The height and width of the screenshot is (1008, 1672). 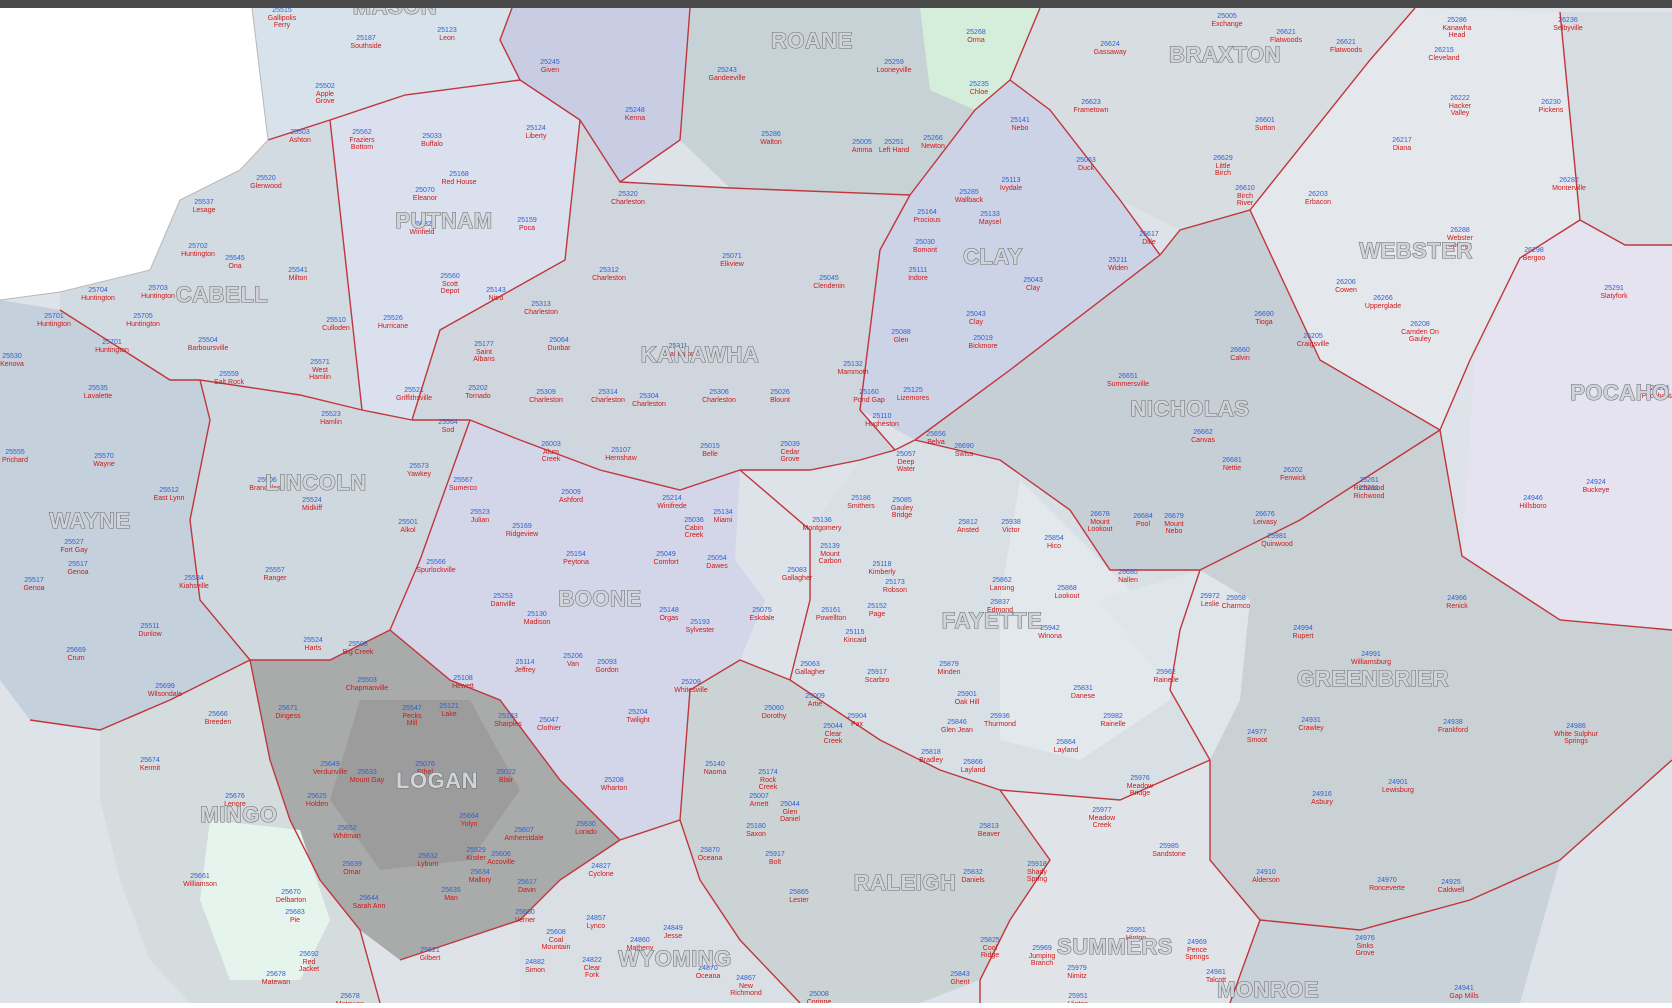 What do you see at coordinates (1398, 782) in the screenshot?
I see `zip-code: 24901` at bounding box center [1398, 782].